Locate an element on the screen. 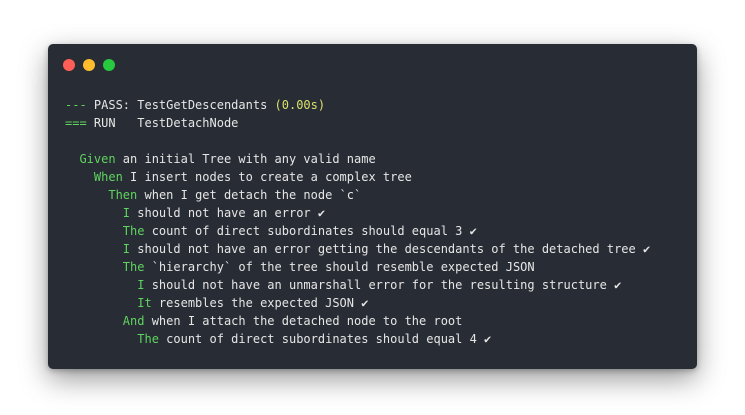 The height and width of the screenshot is (415, 745). line-text: should not have an error is located at coordinates (224, 213).